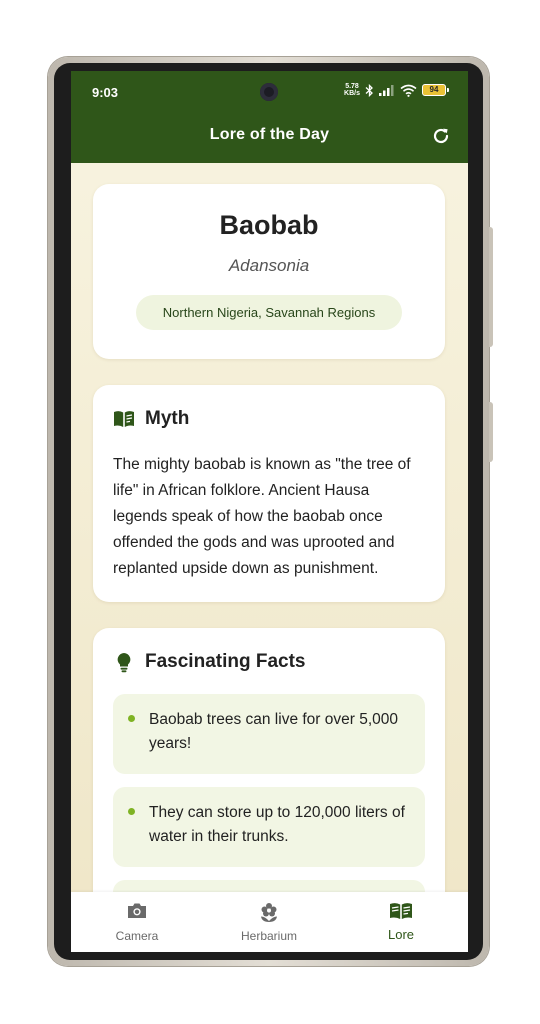 The height and width of the screenshot is (1024, 540). I want to click on nav-camera-icon-wrap, so click(137, 911).